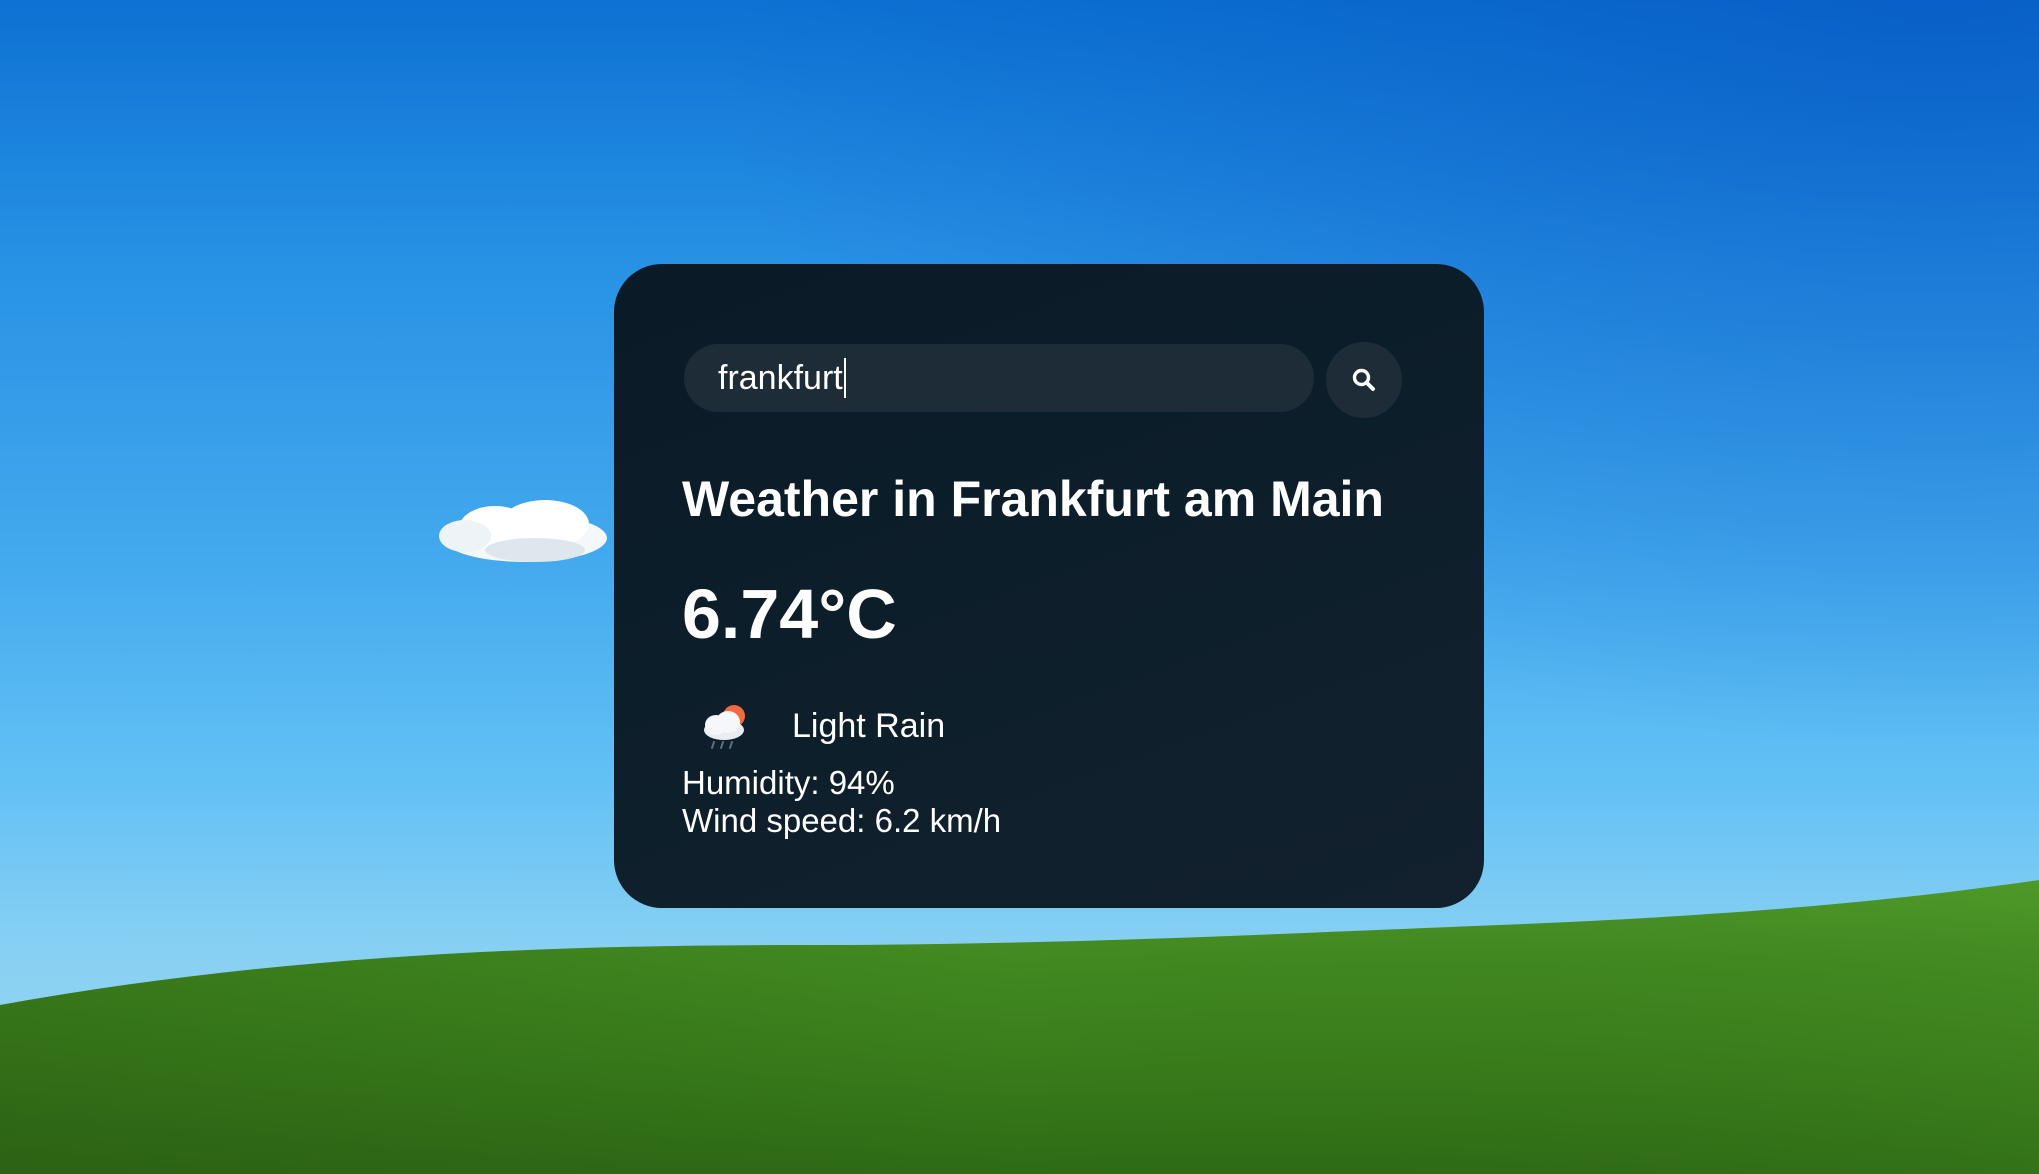  Describe the element at coordinates (844, 378) in the screenshot. I see `text-caret` at that location.